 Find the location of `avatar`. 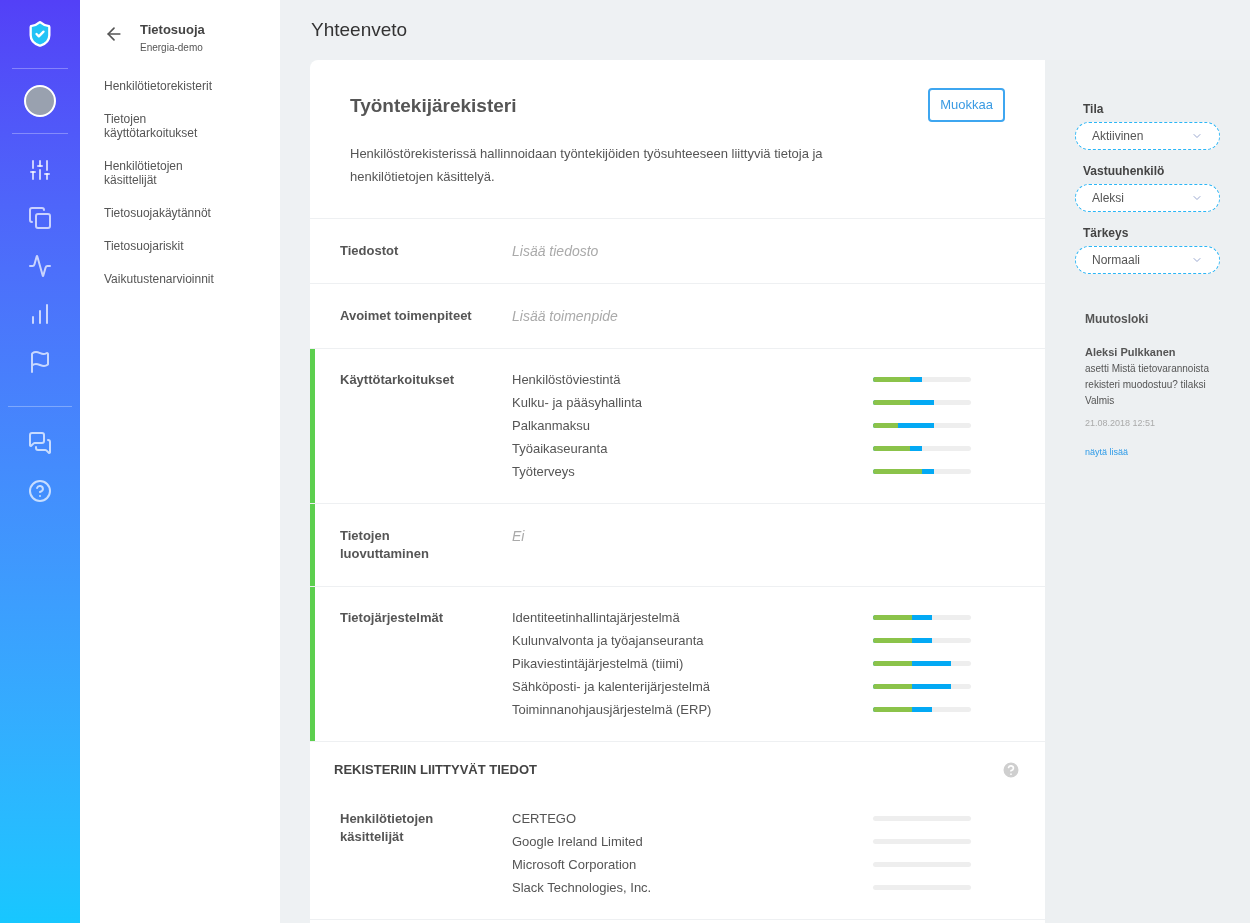

avatar is located at coordinates (40, 101).